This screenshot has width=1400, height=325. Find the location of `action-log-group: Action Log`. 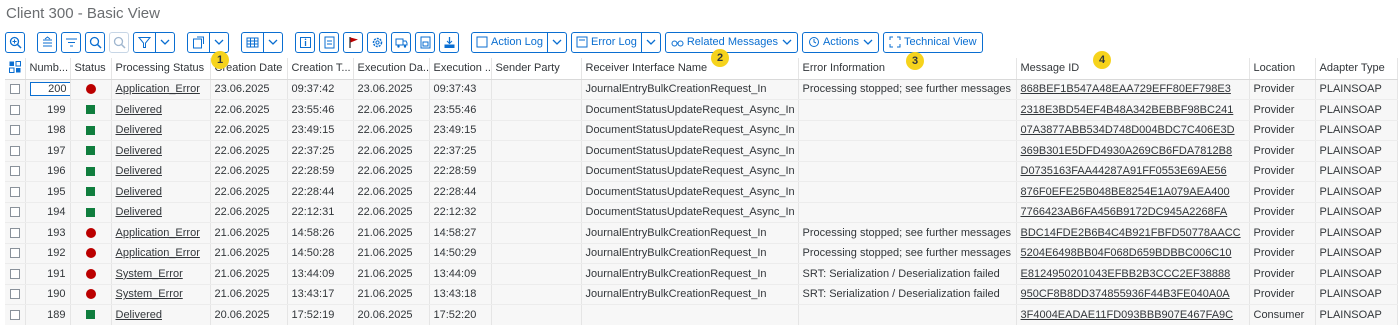

action-log-group: Action Log is located at coordinates (519, 42).